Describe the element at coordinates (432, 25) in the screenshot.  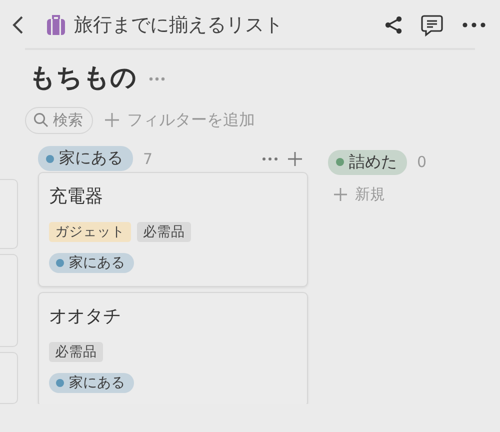
I see `comment-icon` at that location.